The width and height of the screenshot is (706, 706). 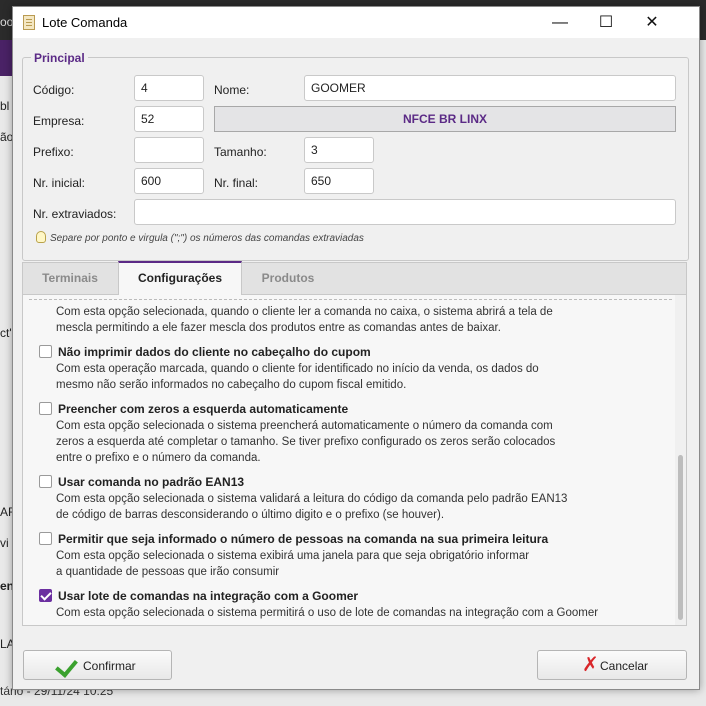 I want to click on confirm-button: Confirmar, so click(x=97, y=665).